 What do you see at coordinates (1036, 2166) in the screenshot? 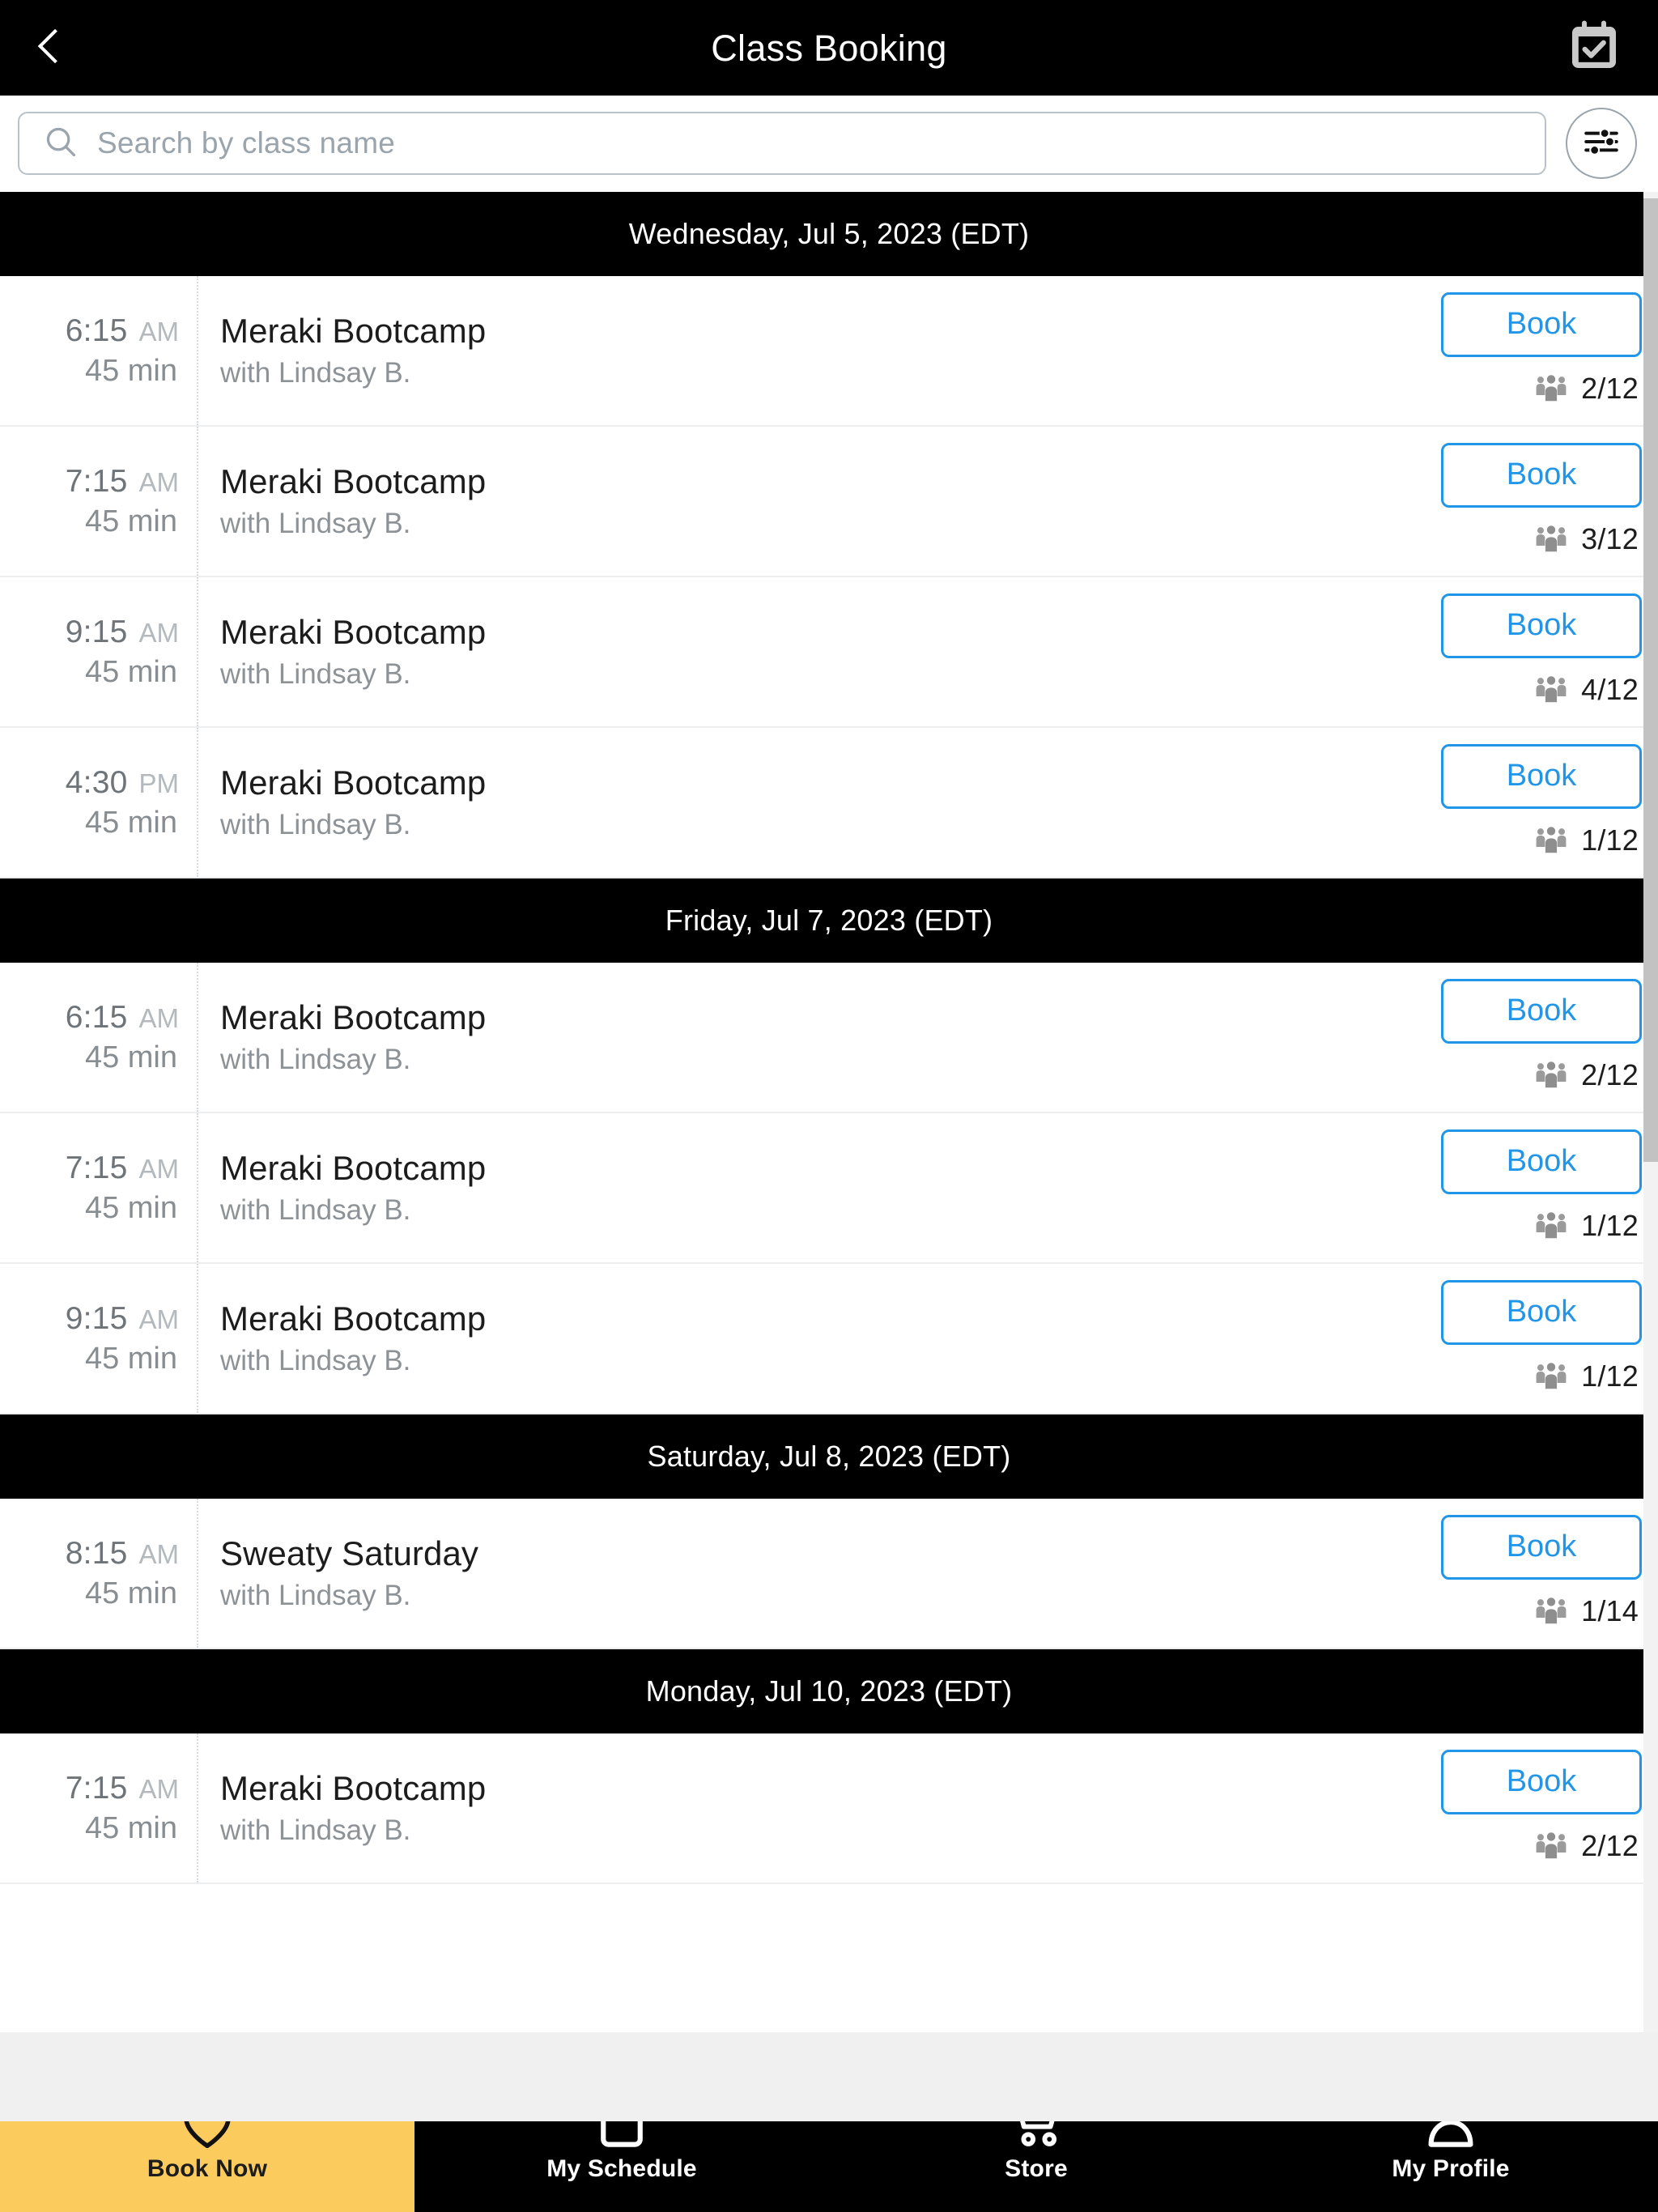
I see `nav-item-store: Store` at bounding box center [1036, 2166].